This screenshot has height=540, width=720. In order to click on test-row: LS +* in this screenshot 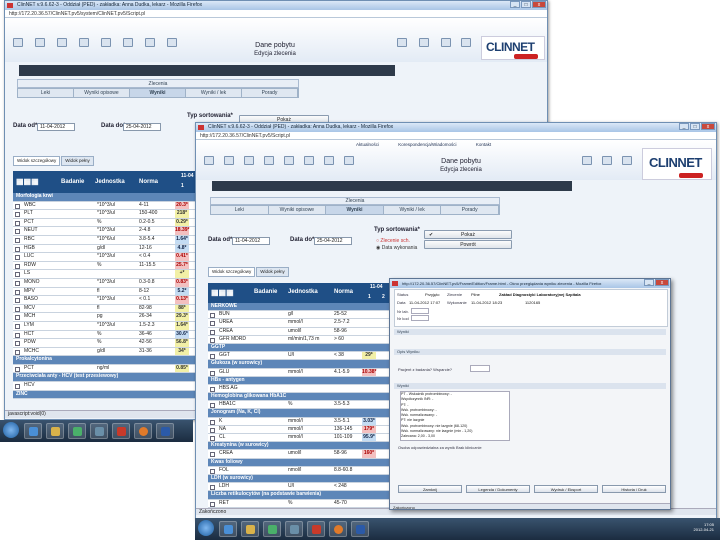, I will do `click(105, 274)`.